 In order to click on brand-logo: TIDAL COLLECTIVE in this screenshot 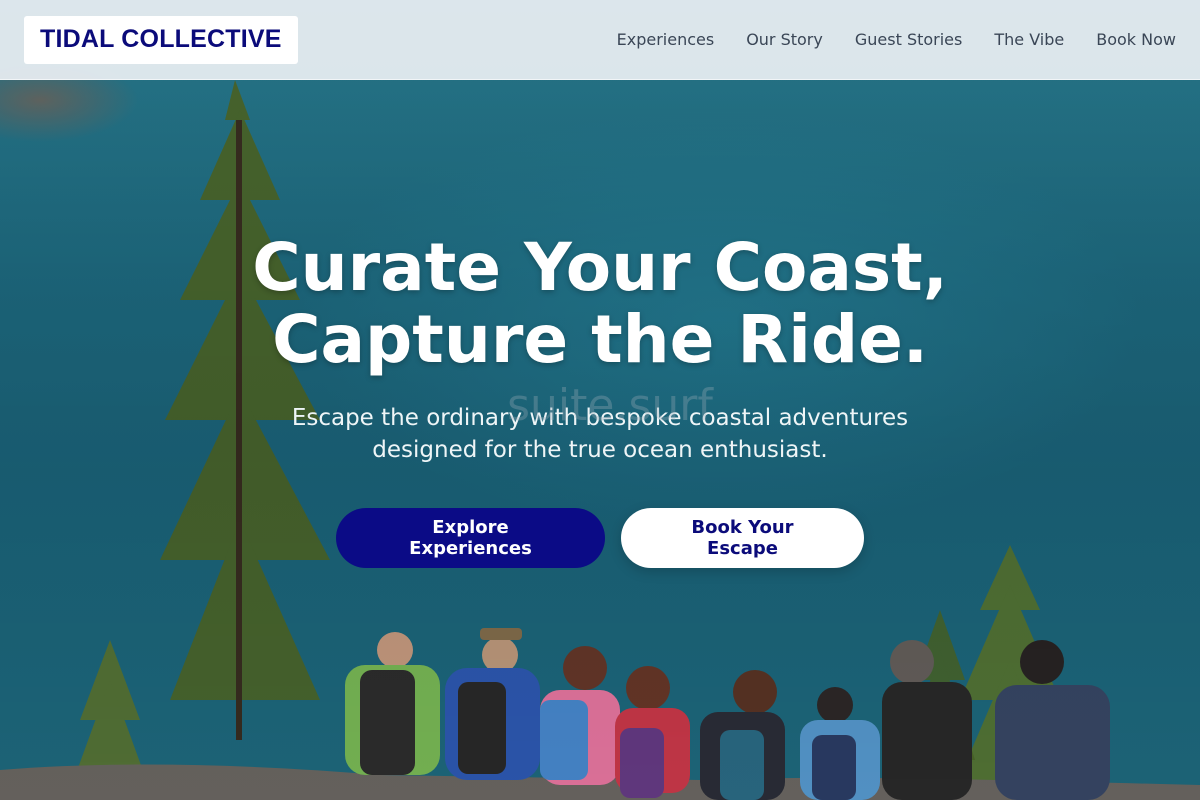, I will do `click(161, 39)`.